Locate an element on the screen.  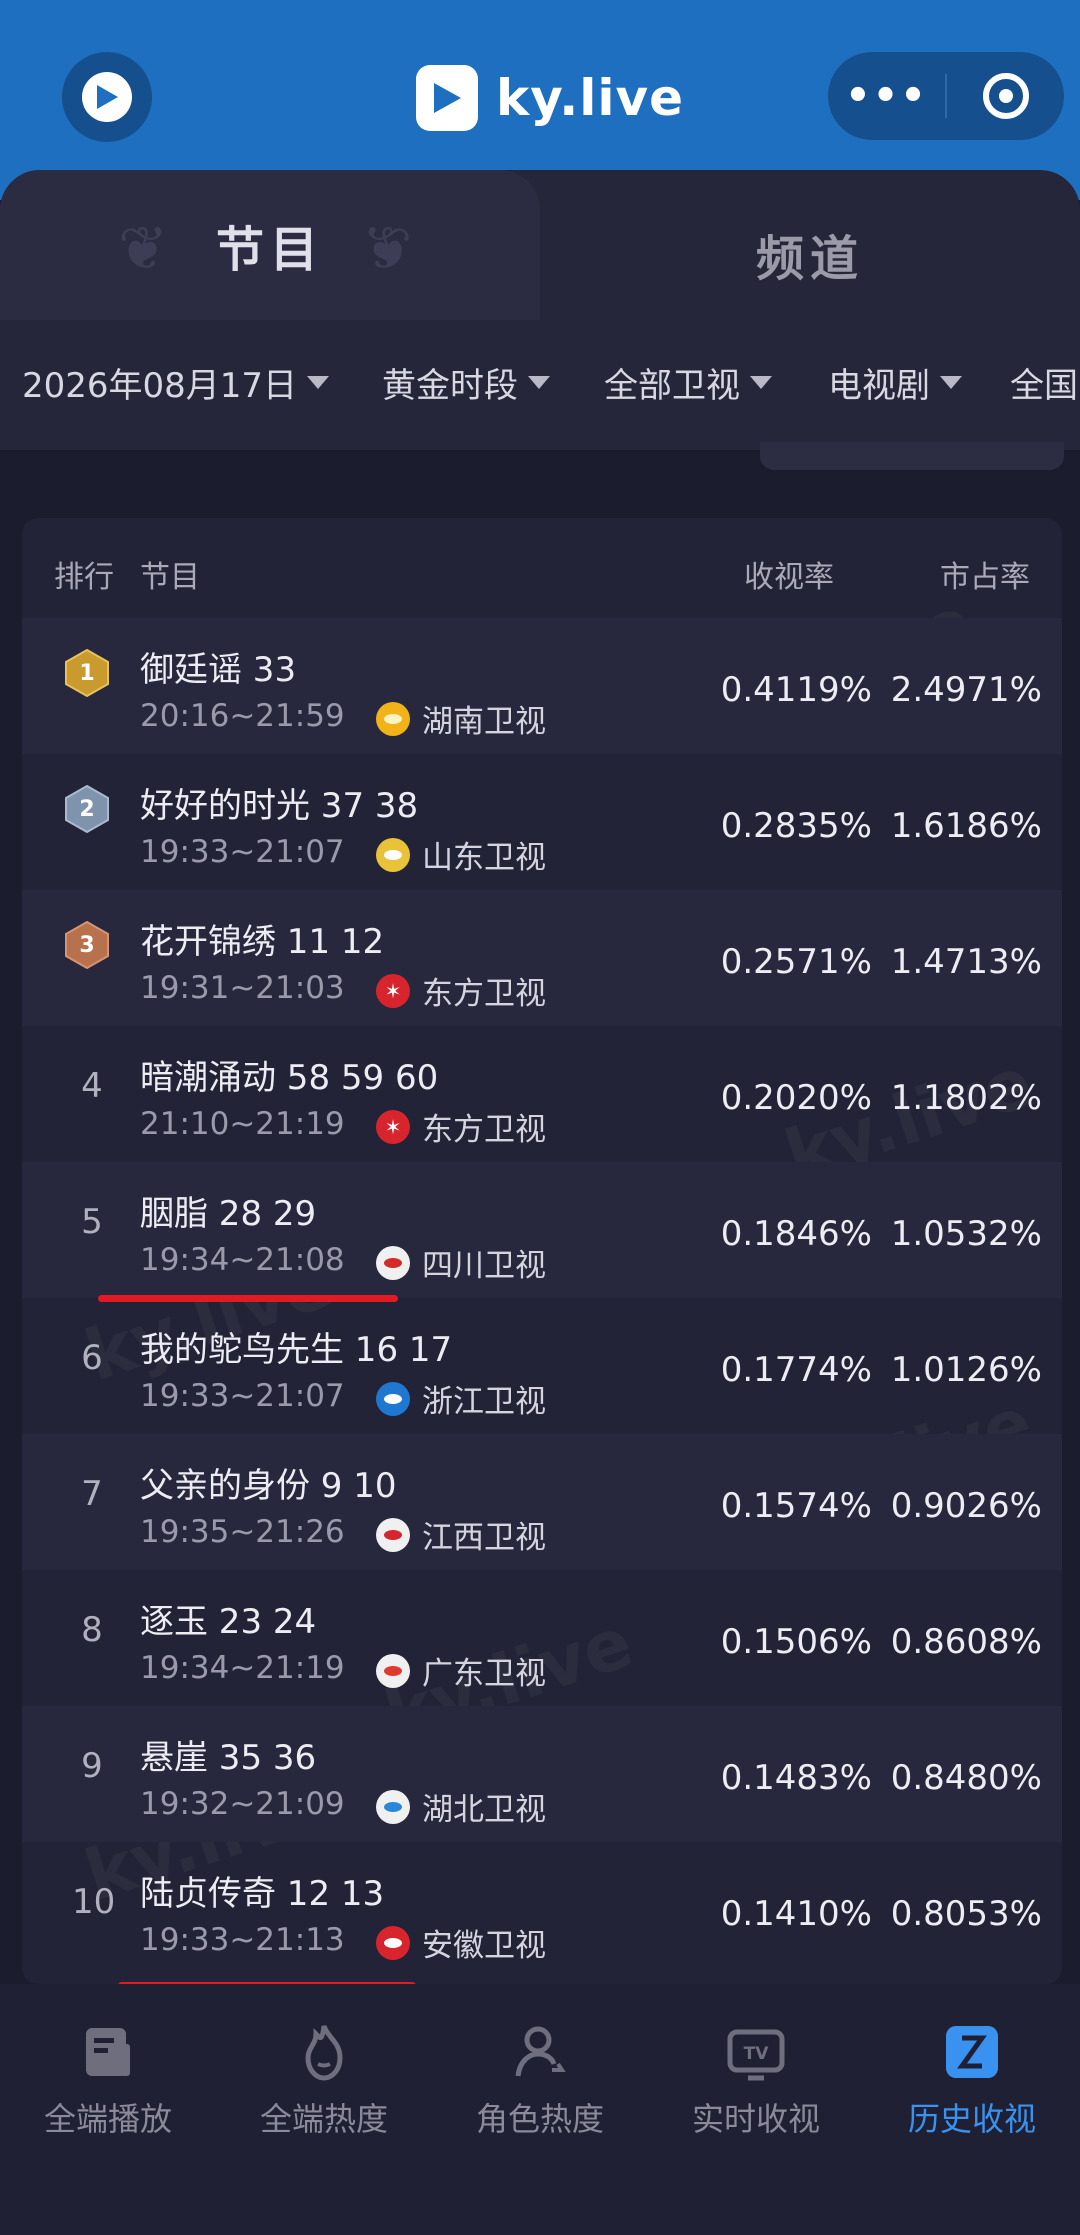
sichuan-tv-logo-icon is located at coordinates (393, 1262).